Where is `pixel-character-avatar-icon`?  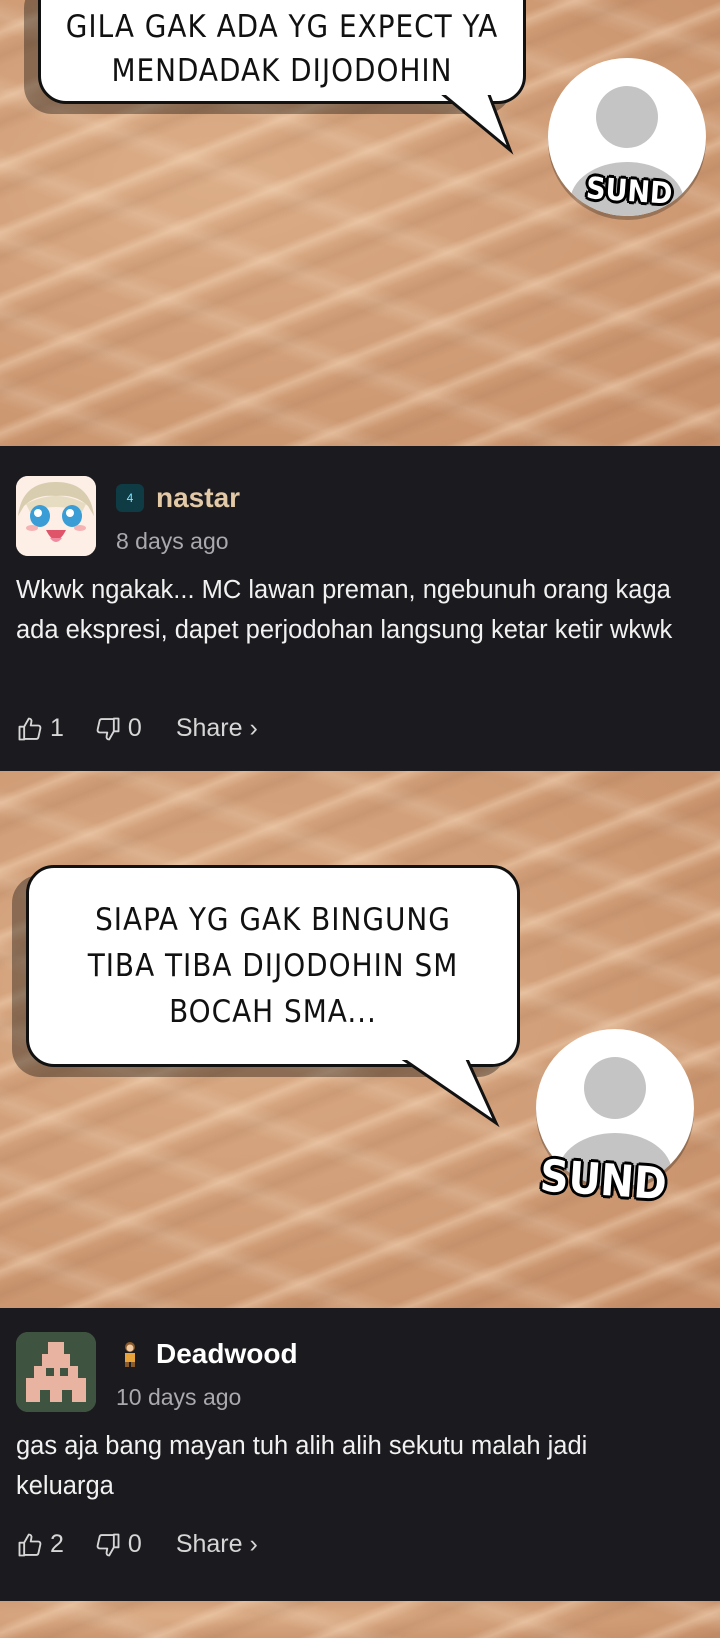 pixel-character-avatar-icon is located at coordinates (56, 1372).